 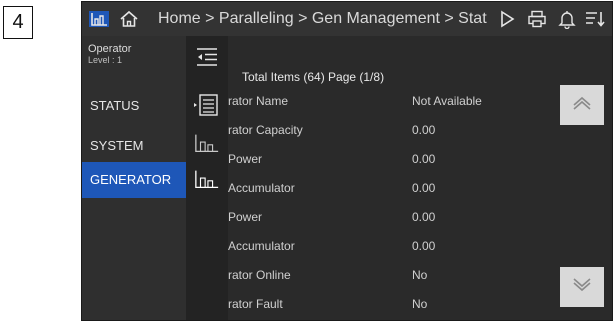 I want to click on list-item: rator Capacity 0.00, so click(x=408, y=130).